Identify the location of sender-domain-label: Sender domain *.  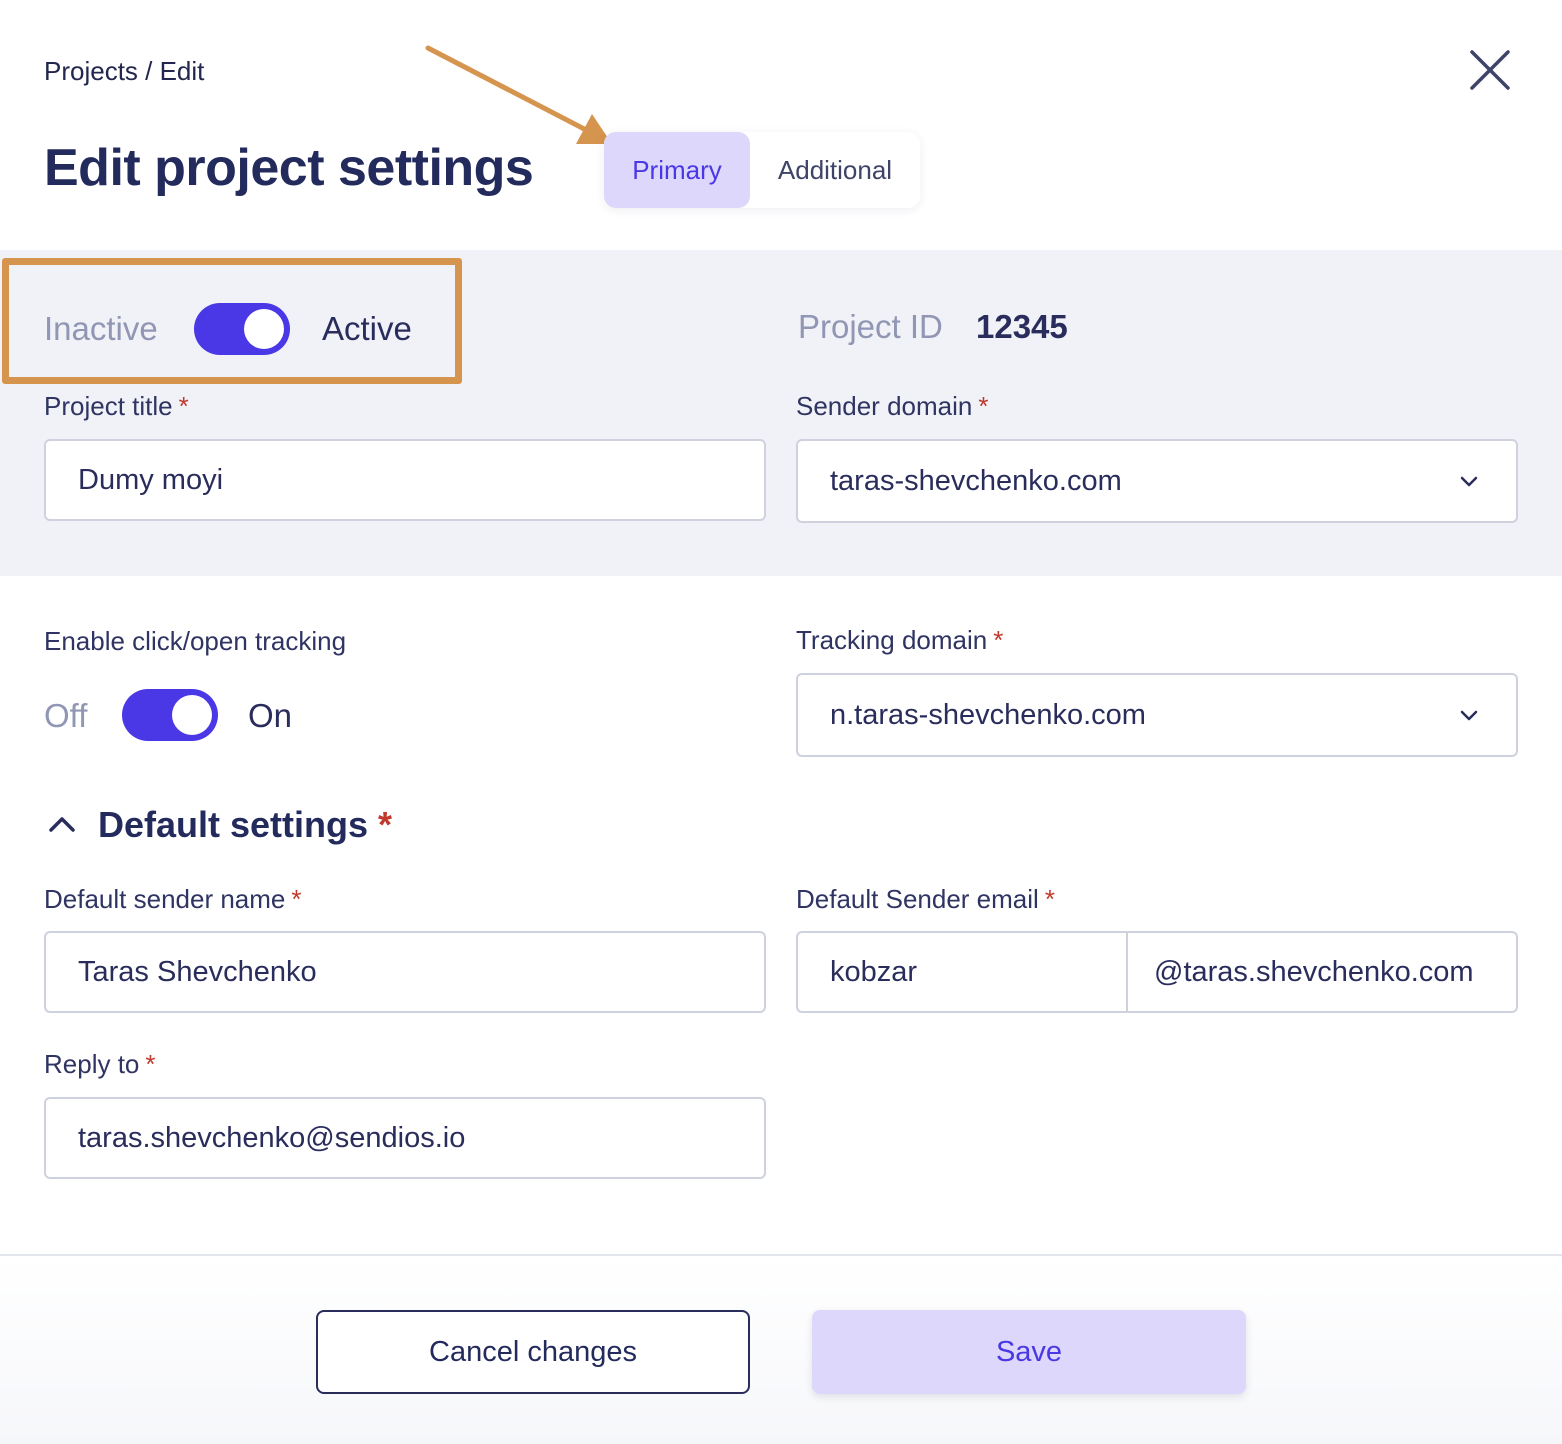
(892, 406).